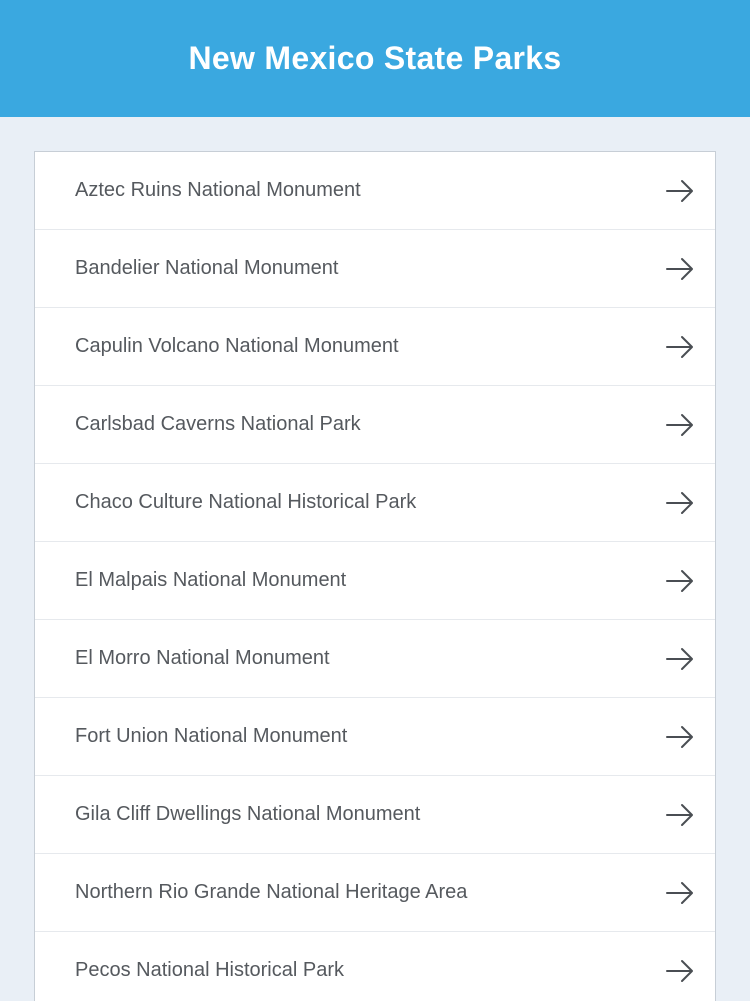  I want to click on list-item-label: El Morro National Monument, so click(202, 658).